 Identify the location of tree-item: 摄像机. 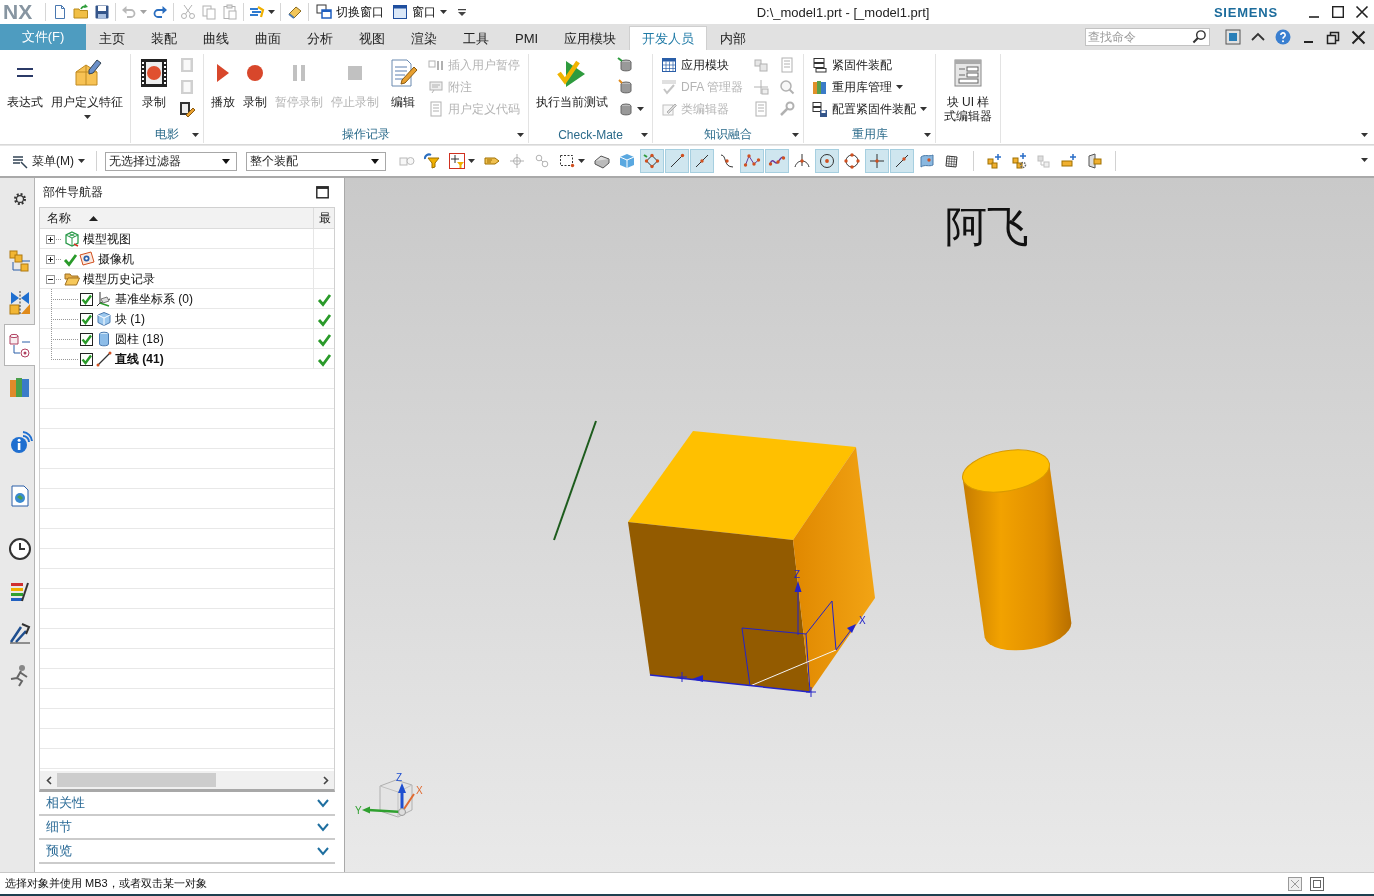
(116, 259).